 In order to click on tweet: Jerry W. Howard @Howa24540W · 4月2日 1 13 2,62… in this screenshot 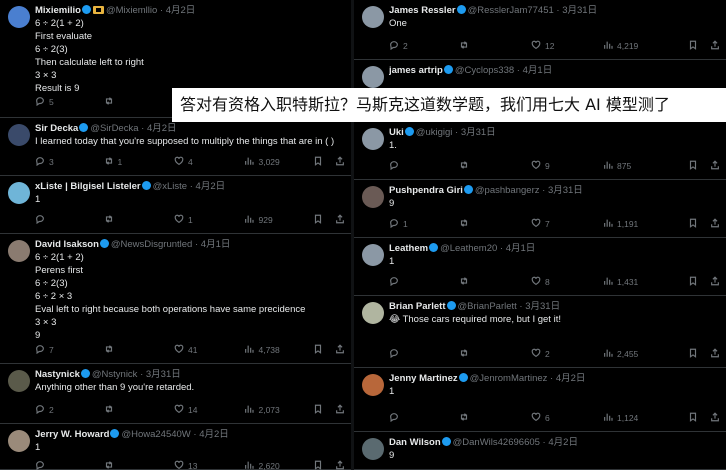, I will do `click(175, 447)`.